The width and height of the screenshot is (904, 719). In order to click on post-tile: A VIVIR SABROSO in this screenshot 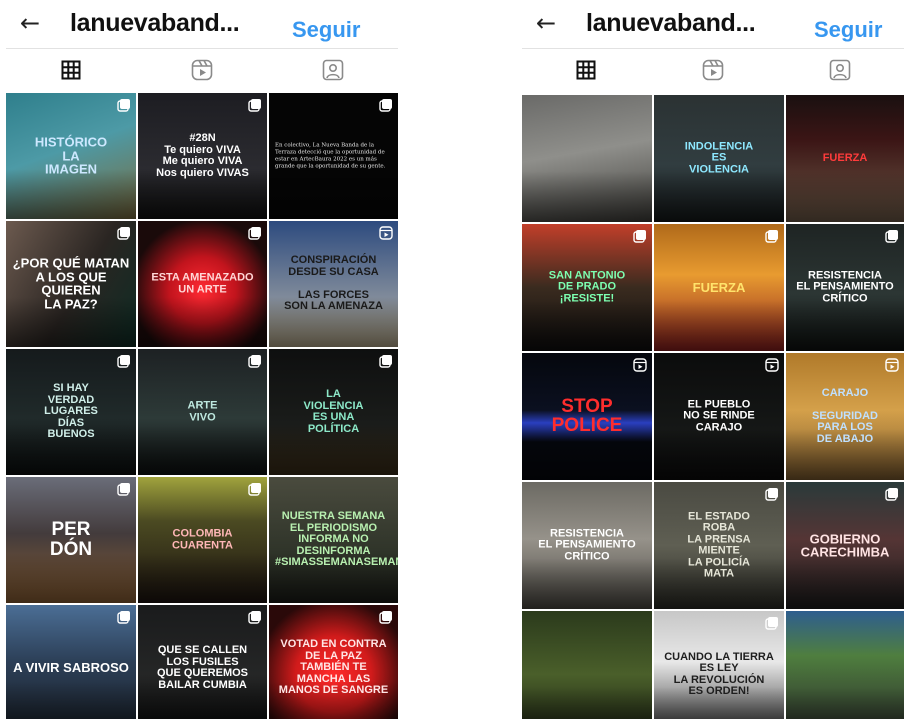, I will do `click(71, 662)`.